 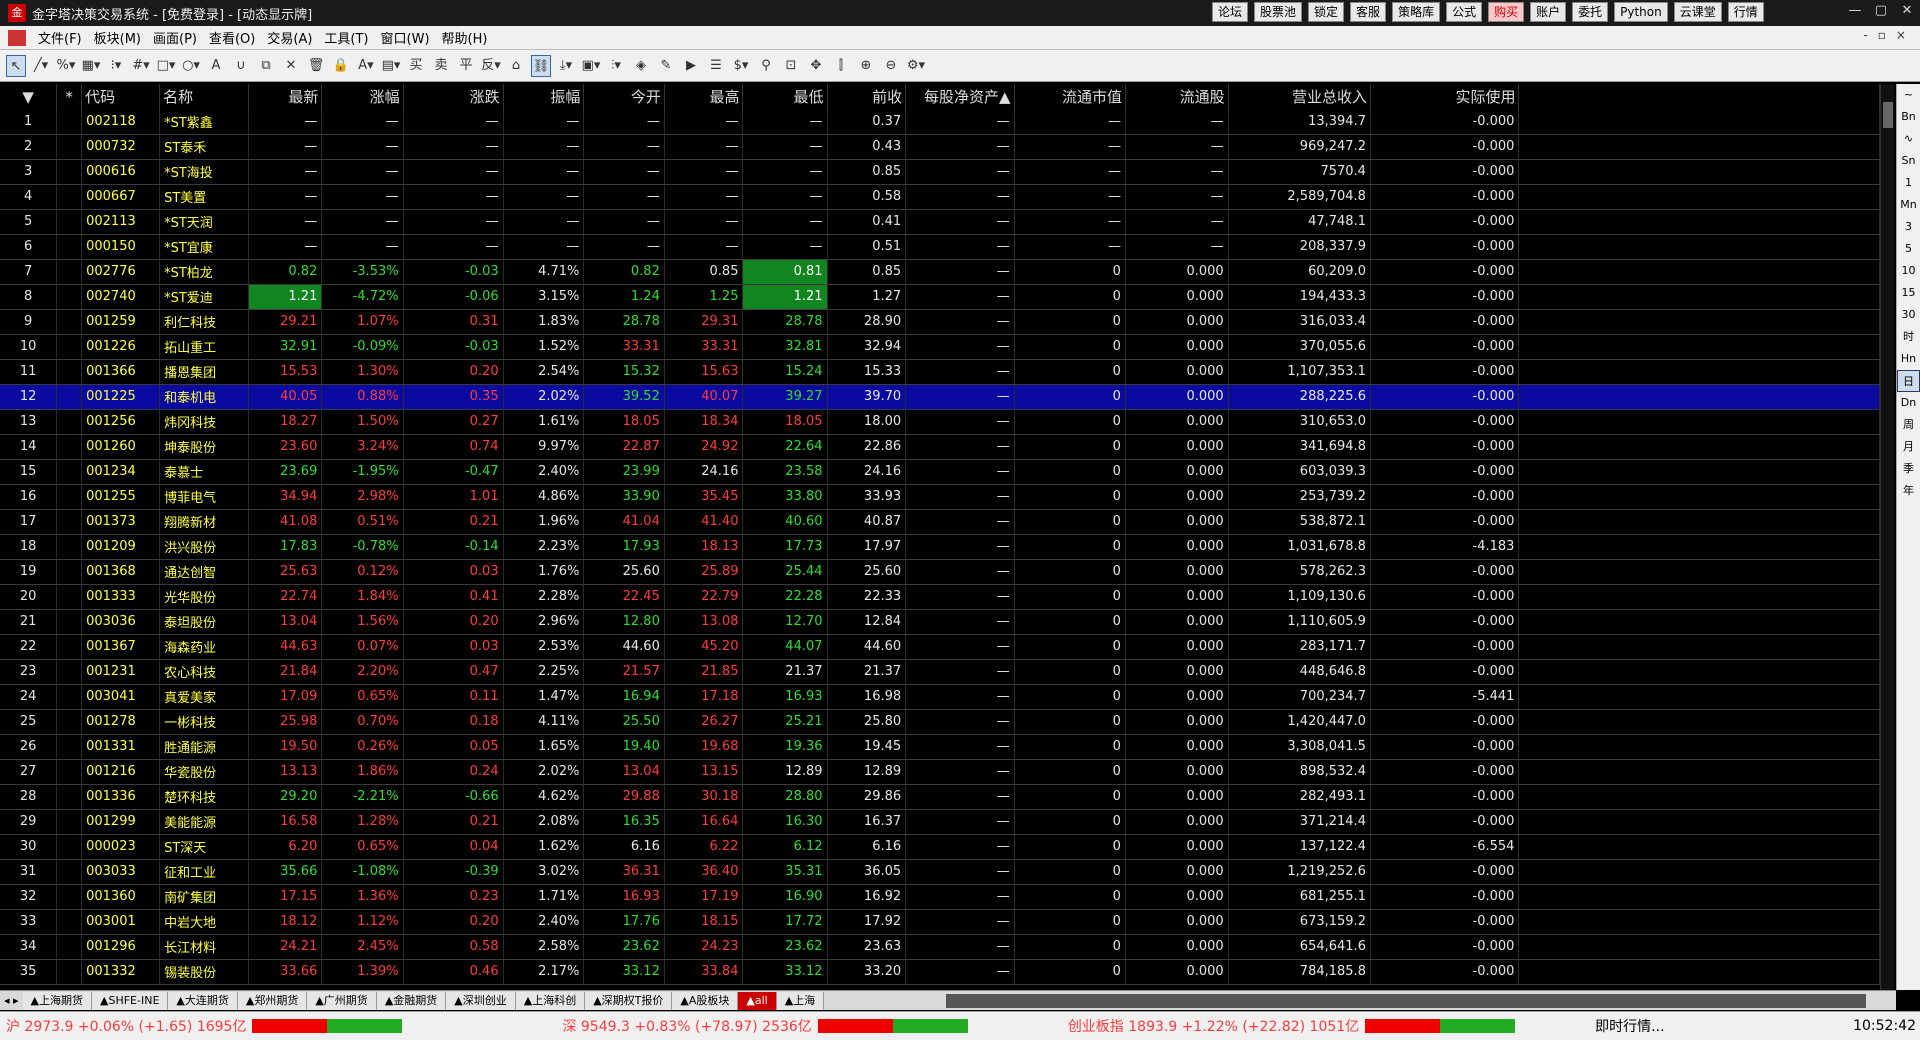 What do you see at coordinates (1641, 12) in the screenshot?
I see `title-button-9: Python` at bounding box center [1641, 12].